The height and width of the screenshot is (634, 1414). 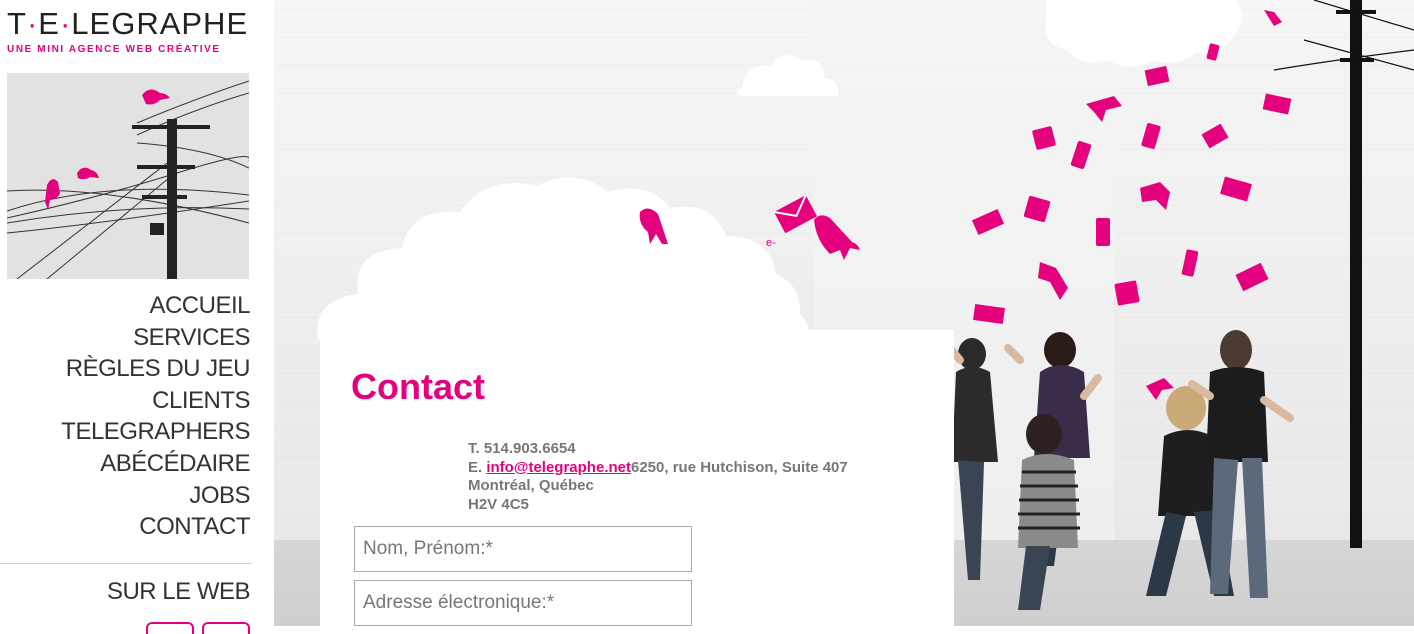 I want to click on name-field, so click(x=523, y=549).